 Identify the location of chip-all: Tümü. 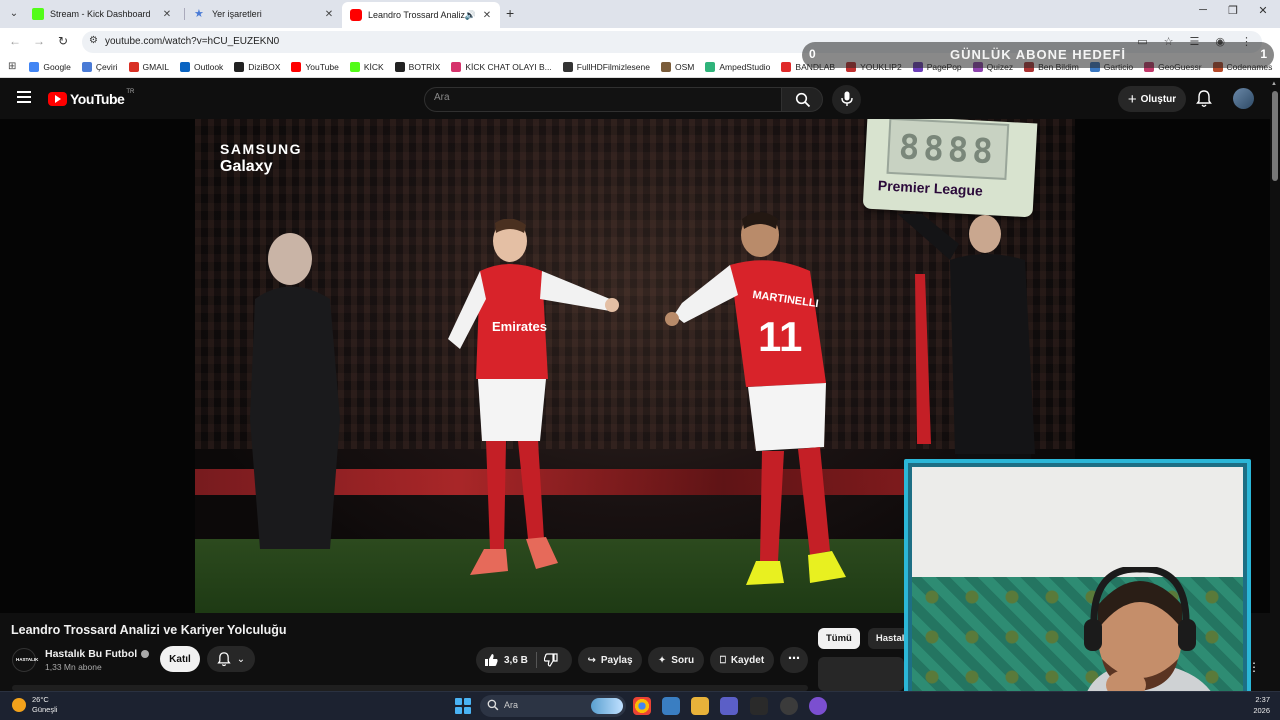
(839, 638).